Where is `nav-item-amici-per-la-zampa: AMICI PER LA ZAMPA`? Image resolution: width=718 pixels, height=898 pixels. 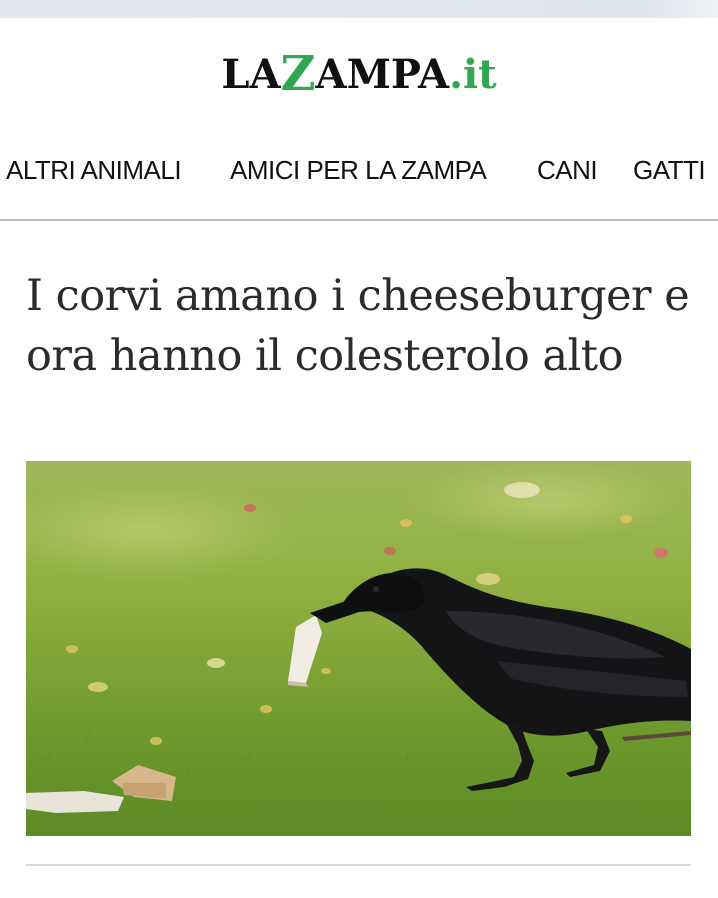 nav-item-amici-per-la-zampa: AMICI PER LA ZAMPA is located at coordinates (358, 170).